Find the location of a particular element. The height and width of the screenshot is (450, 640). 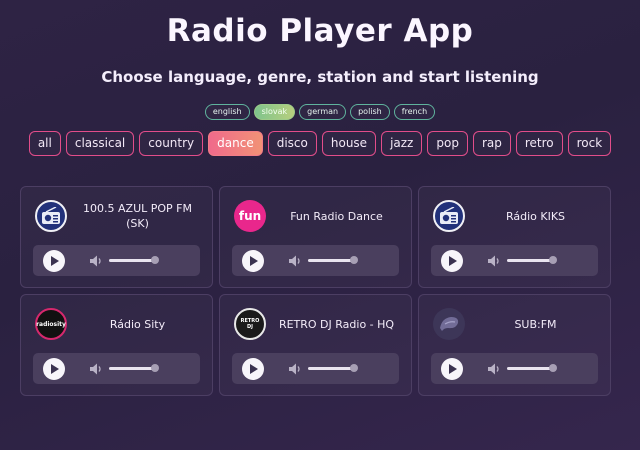

station-card: SUB:FM is located at coordinates (514, 345).